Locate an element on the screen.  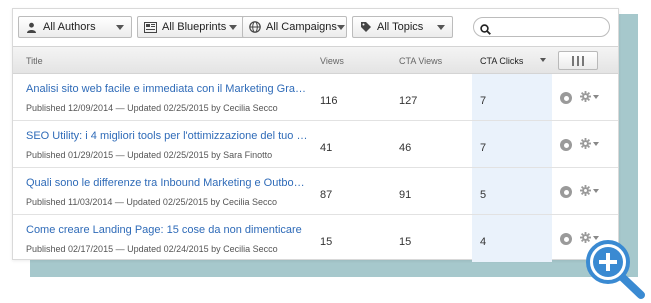
blueprint-icon is located at coordinates (150, 27).